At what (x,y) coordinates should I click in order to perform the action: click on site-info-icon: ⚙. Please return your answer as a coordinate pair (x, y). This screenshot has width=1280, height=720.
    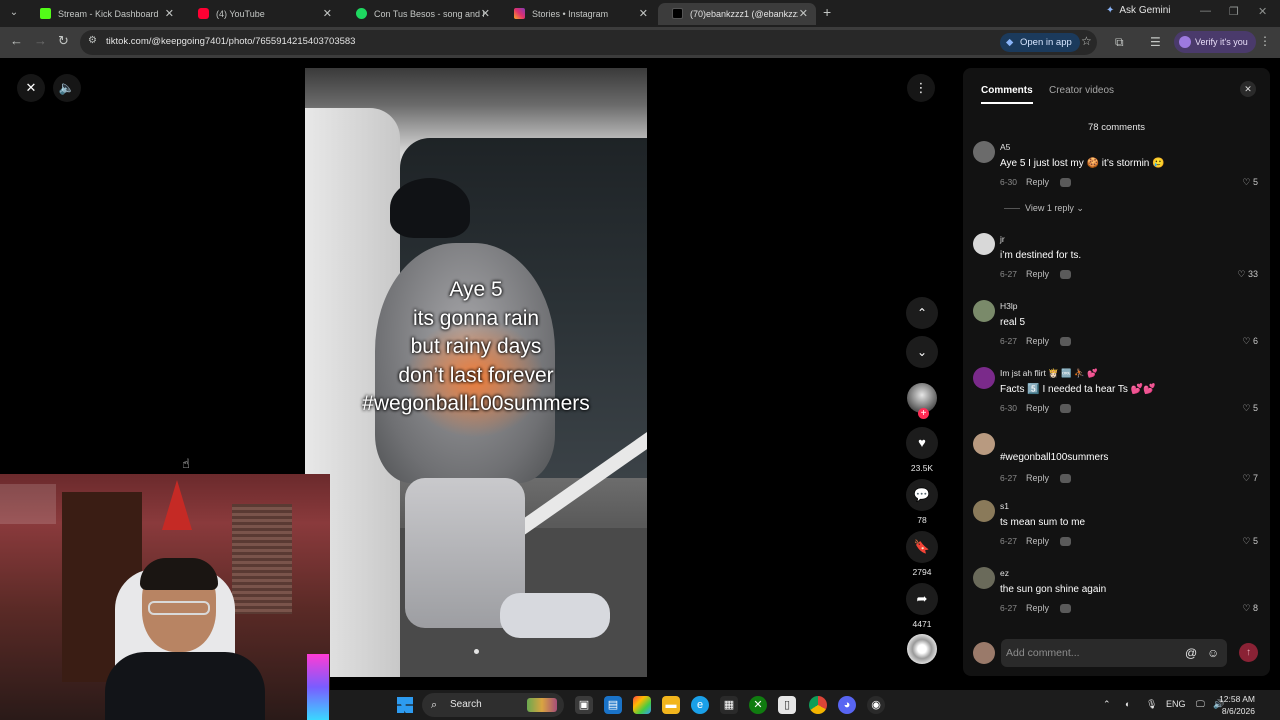
    Looking at the image, I should click on (92, 40).